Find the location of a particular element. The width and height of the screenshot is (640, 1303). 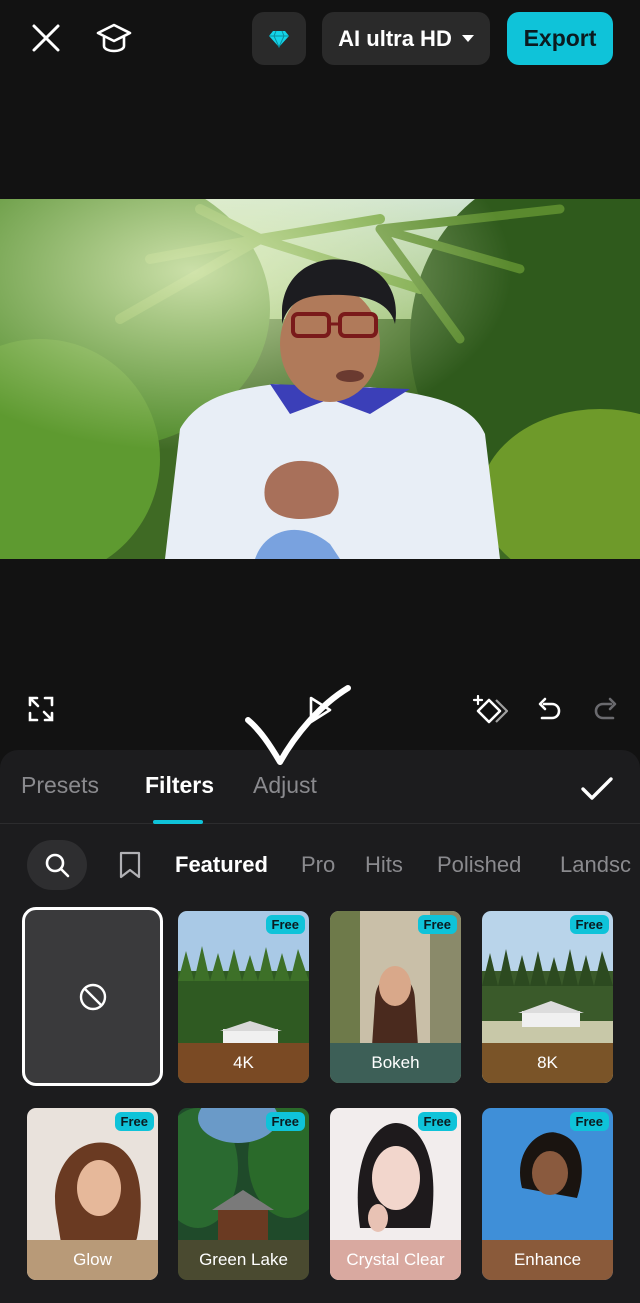

filter-label: Green Lake is located at coordinates (243, 1260).